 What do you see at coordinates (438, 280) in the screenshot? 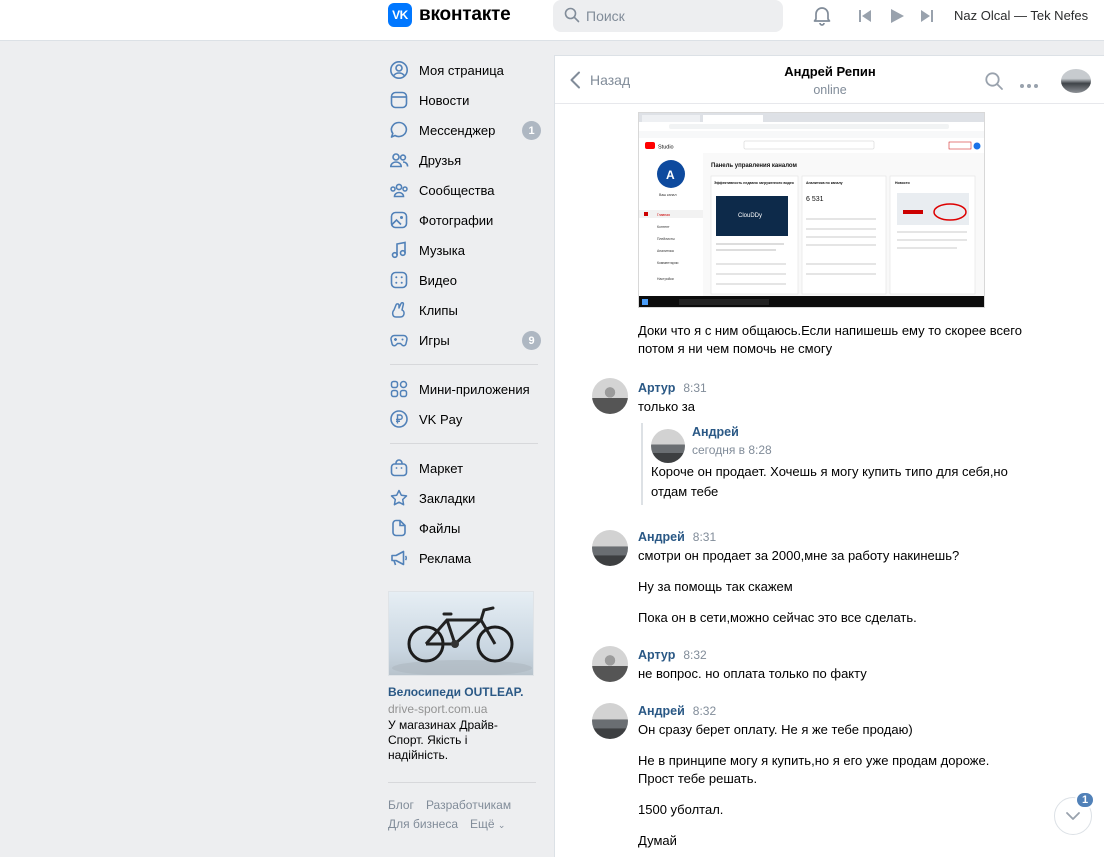
I see `sidebar-item-label: Видео` at bounding box center [438, 280].